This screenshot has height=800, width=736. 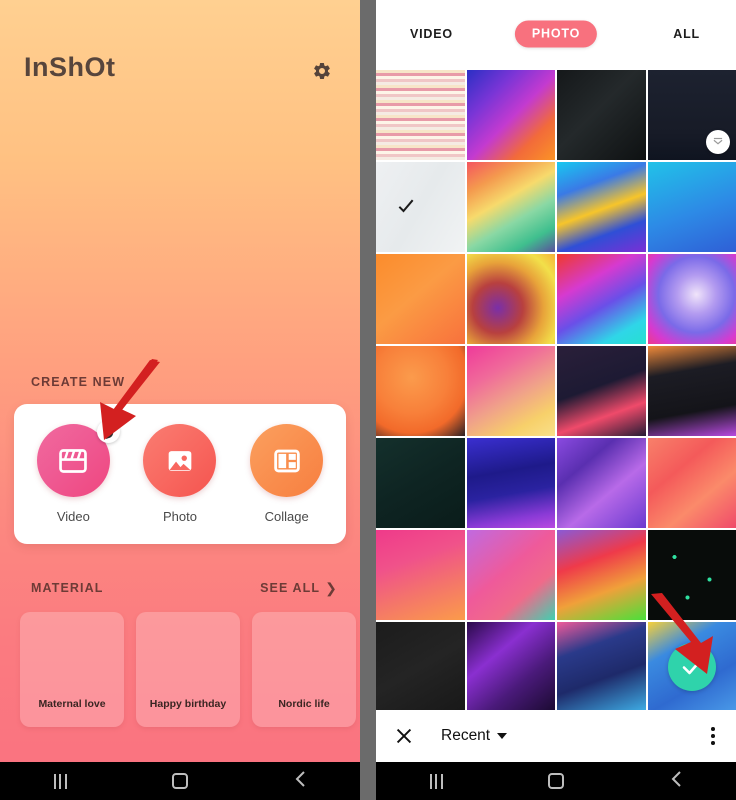 What do you see at coordinates (466, 735) in the screenshot?
I see `album-label: Recent` at bounding box center [466, 735].